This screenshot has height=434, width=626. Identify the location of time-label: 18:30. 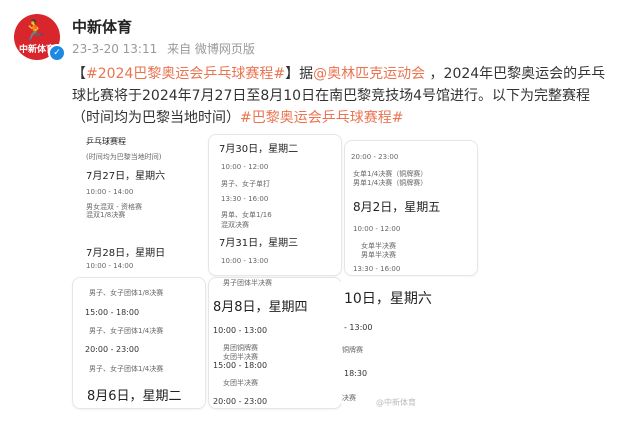
(356, 373).